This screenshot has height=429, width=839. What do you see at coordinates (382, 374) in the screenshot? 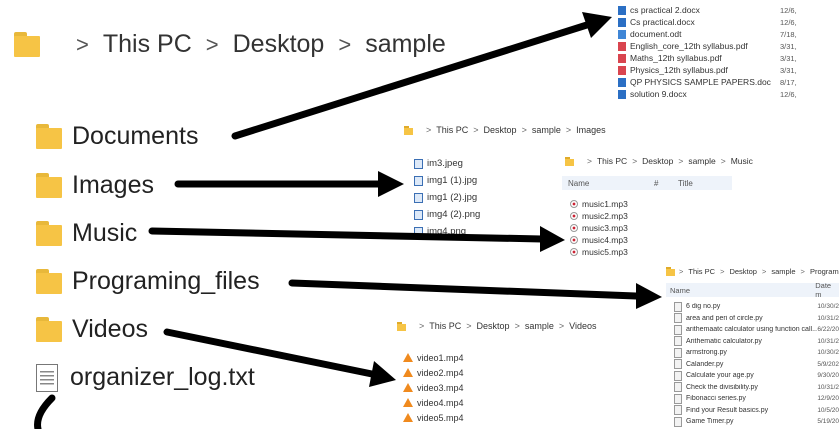
I see `arrow-head-videos` at bounding box center [382, 374].